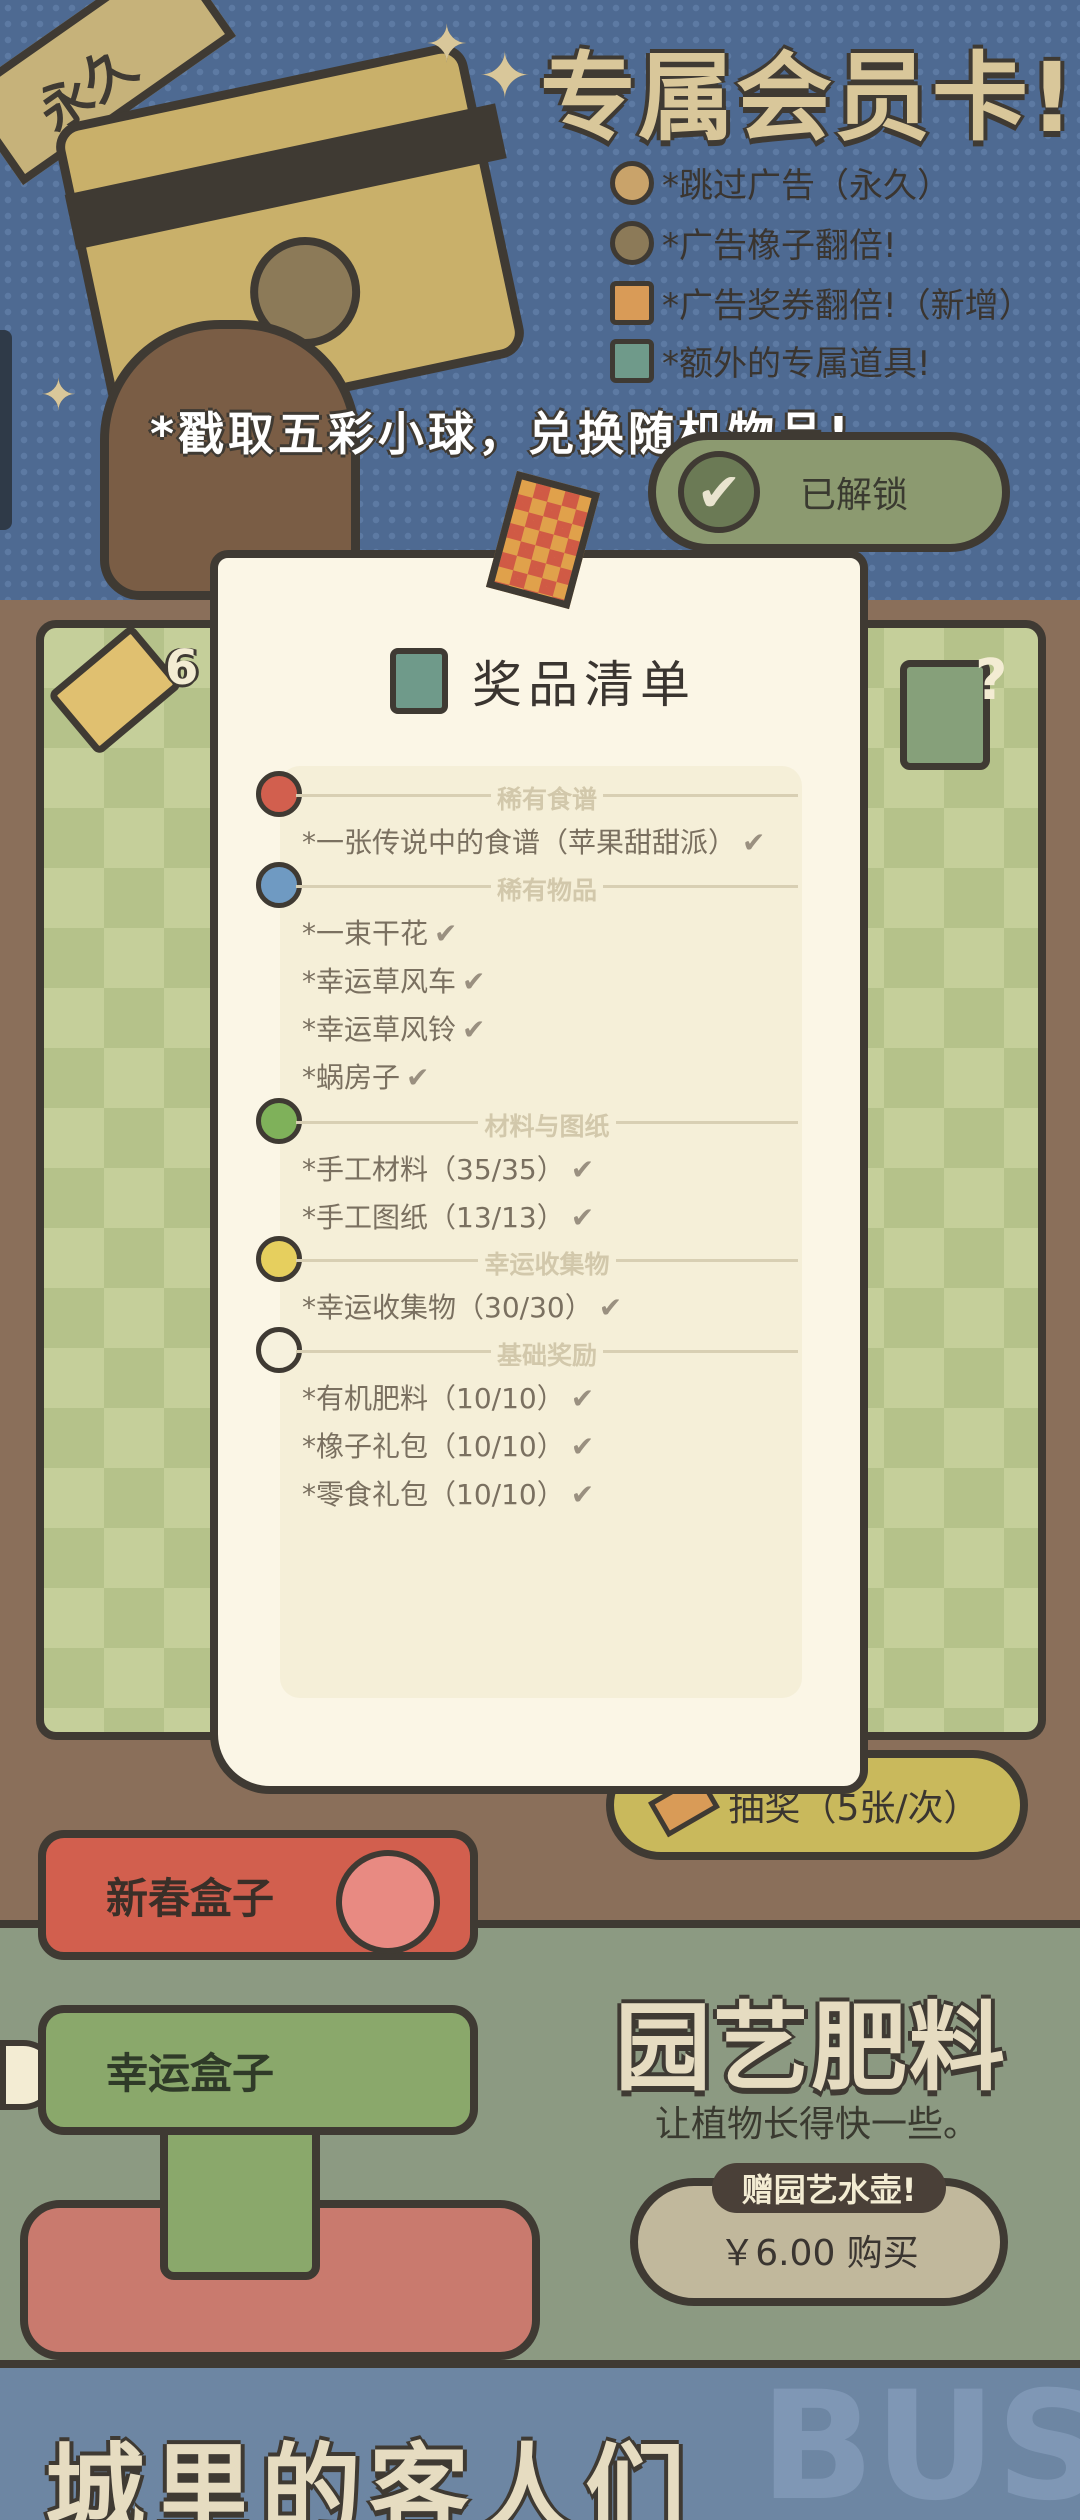 The height and width of the screenshot is (2520, 1080). Describe the element at coordinates (920, 2440) in the screenshot. I see `bus-sign: BUS` at that location.